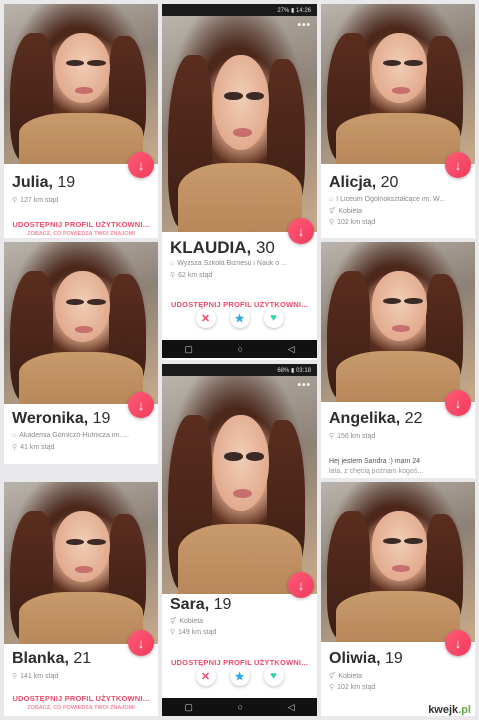  I want to click on profile-name: Sara, 19, so click(201, 604).